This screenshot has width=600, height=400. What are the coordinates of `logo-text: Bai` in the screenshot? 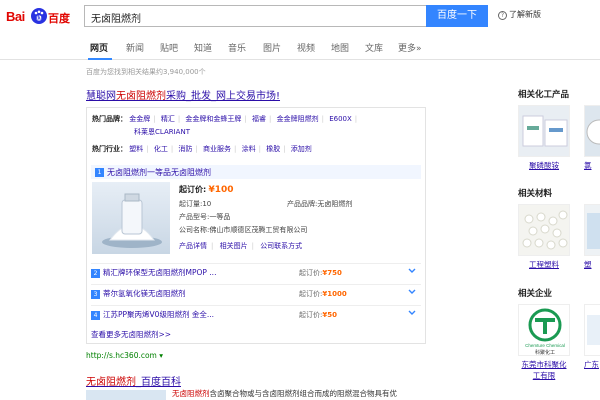 It's located at (15, 16).